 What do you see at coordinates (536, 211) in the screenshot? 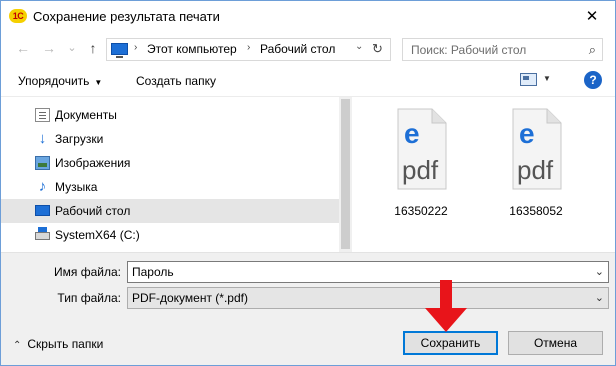
I see `file-name: 16358052` at bounding box center [536, 211].